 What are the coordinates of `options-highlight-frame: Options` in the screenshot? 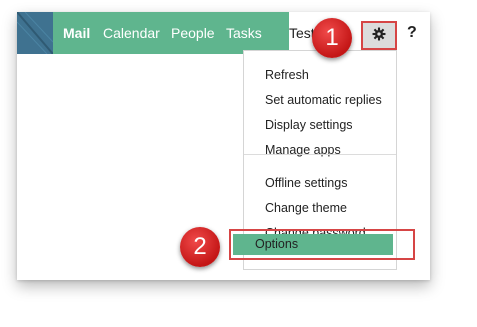 It's located at (322, 244).